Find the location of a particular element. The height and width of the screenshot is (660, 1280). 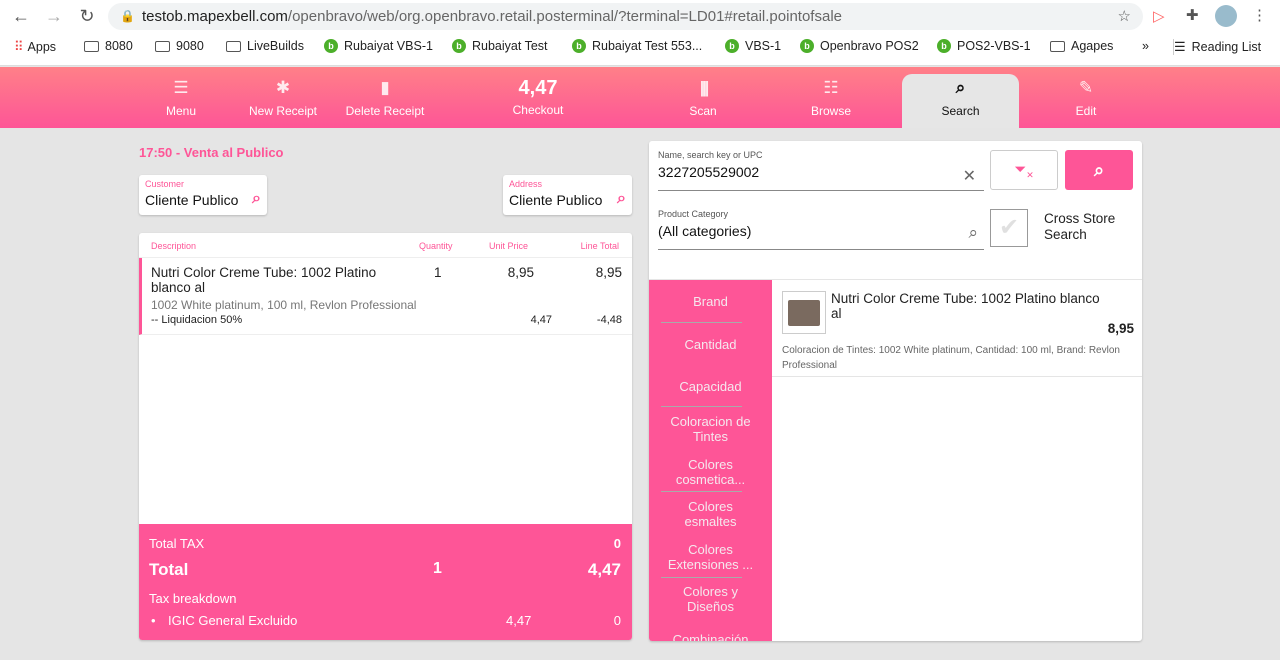

bookmark-label: LiveBuilds is located at coordinates (275, 46).